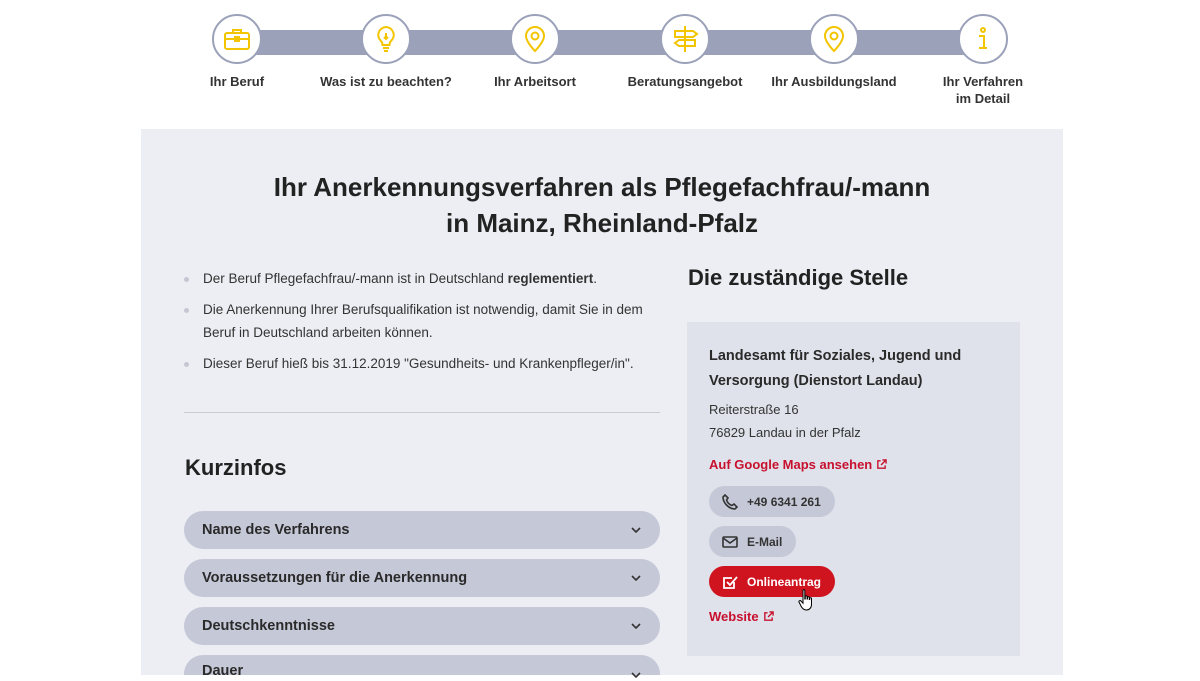  Describe the element at coordinates (422, 626) in the screenshot. I see `accordion-deutschkenntnisse: Deutschkenntnisse` at that location.